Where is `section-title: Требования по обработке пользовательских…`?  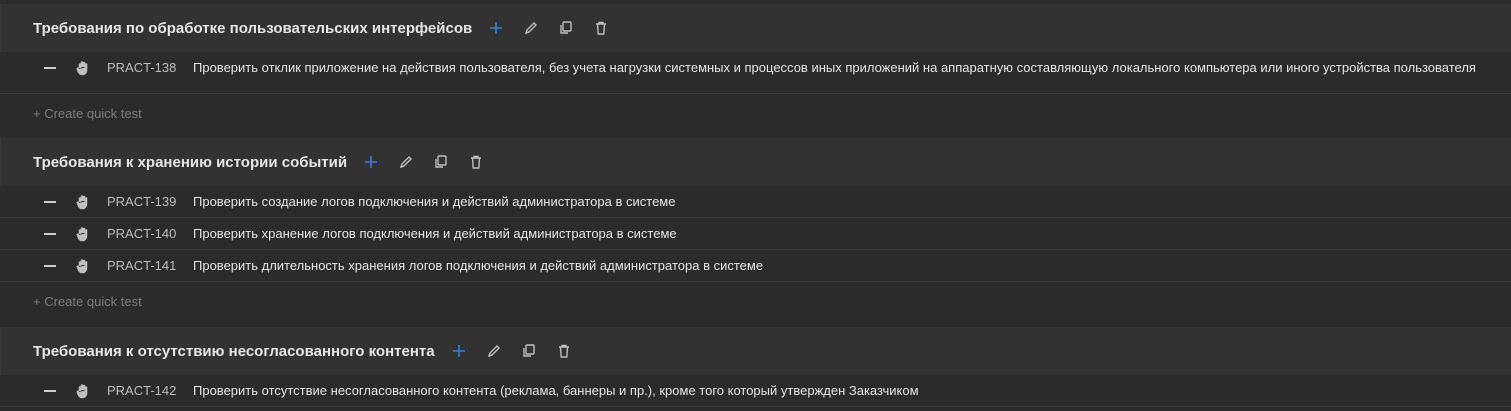
section-title: Требования по обработке пользовательских… is located at coordinates (253, 28).